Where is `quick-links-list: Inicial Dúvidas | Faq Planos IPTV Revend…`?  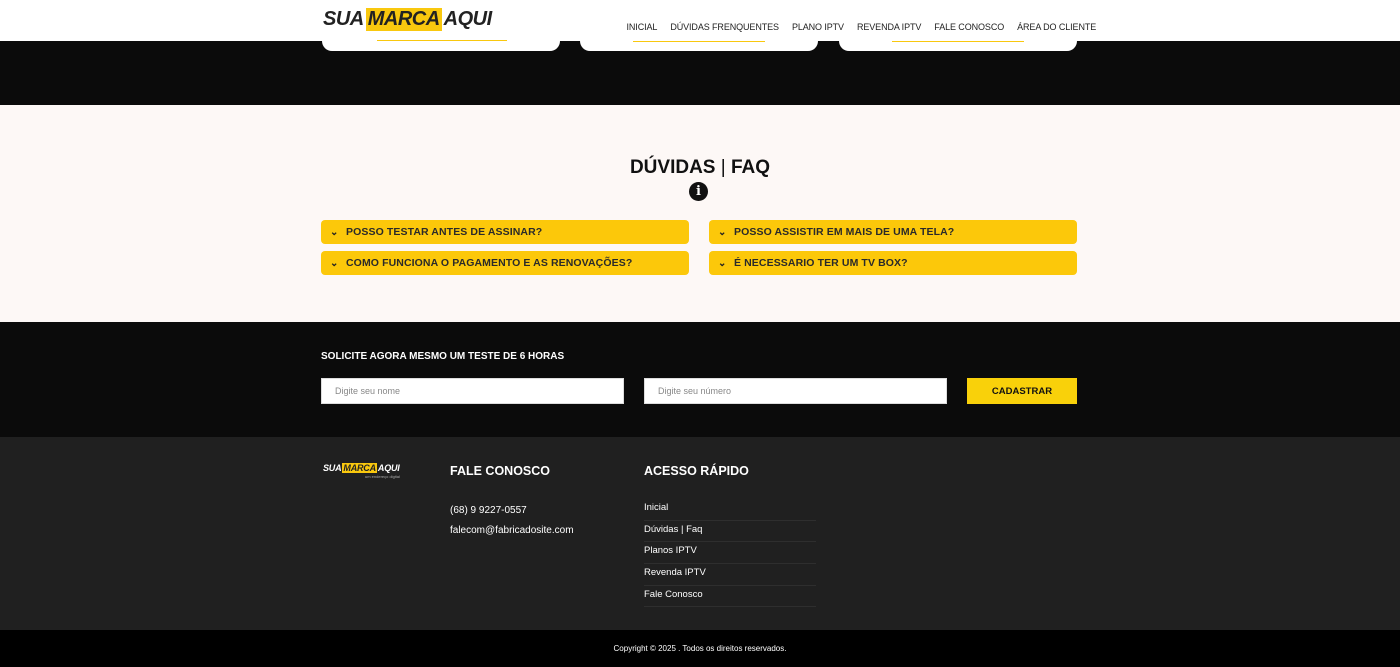
quick-links-list: Inicial Dúvidas | Faq Planos IPTV Revend… is located at coordinates (730, 553).